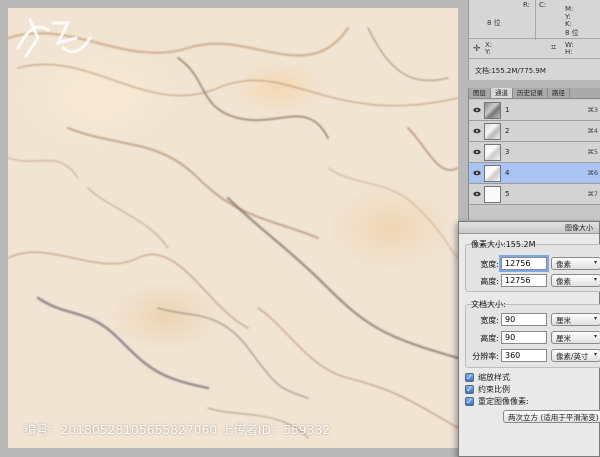 This screenshot has height=457, width=600. I want to click on pixel-width-unit-select: 像素 ▾, so click(575, 263).